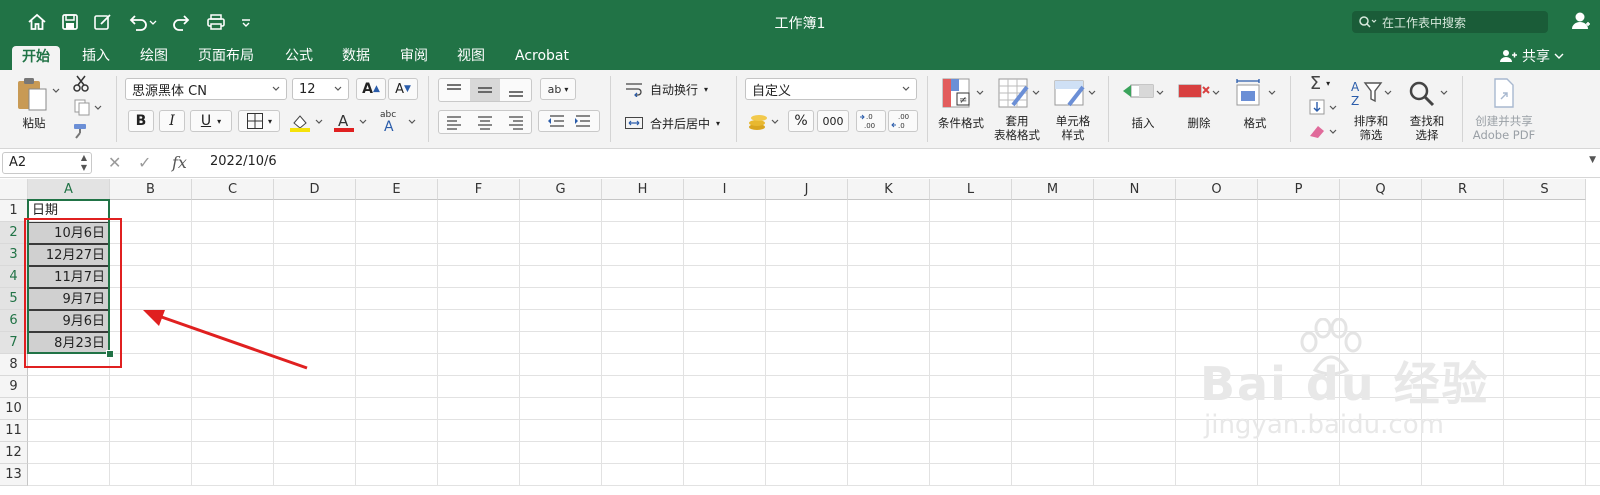 The height and width of the screenshot is (495, 1600). I want to click on enter-icon: ✓, so click(144, 162).